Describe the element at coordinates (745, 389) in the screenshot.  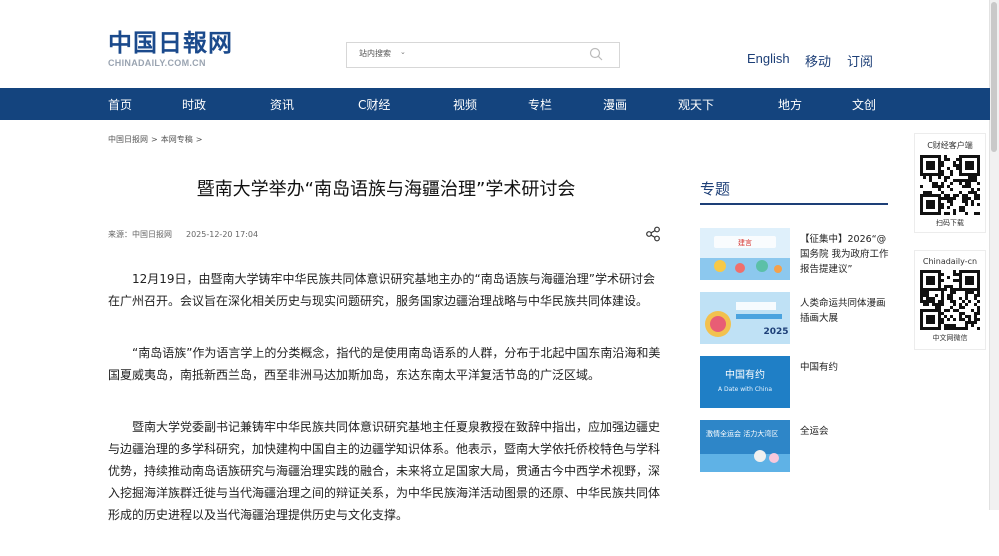
I see `topic-thumb-subtext: A Date with China` at that location.